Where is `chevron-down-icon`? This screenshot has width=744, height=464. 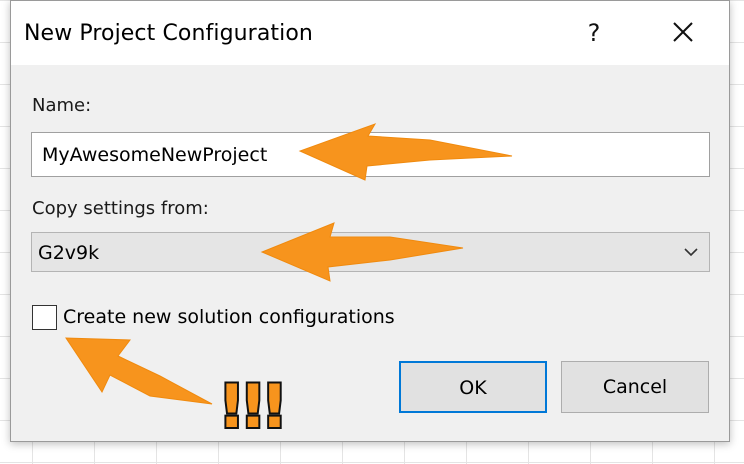 chevron-down-icon is located at coordinates (691, 252).